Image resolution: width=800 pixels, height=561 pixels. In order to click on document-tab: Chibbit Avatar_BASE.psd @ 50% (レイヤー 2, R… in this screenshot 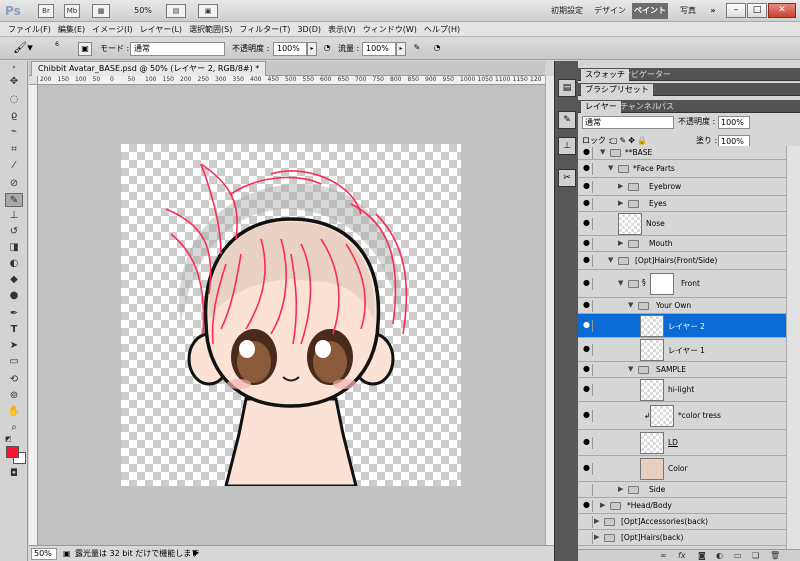, I will do `click(149, 68)`.